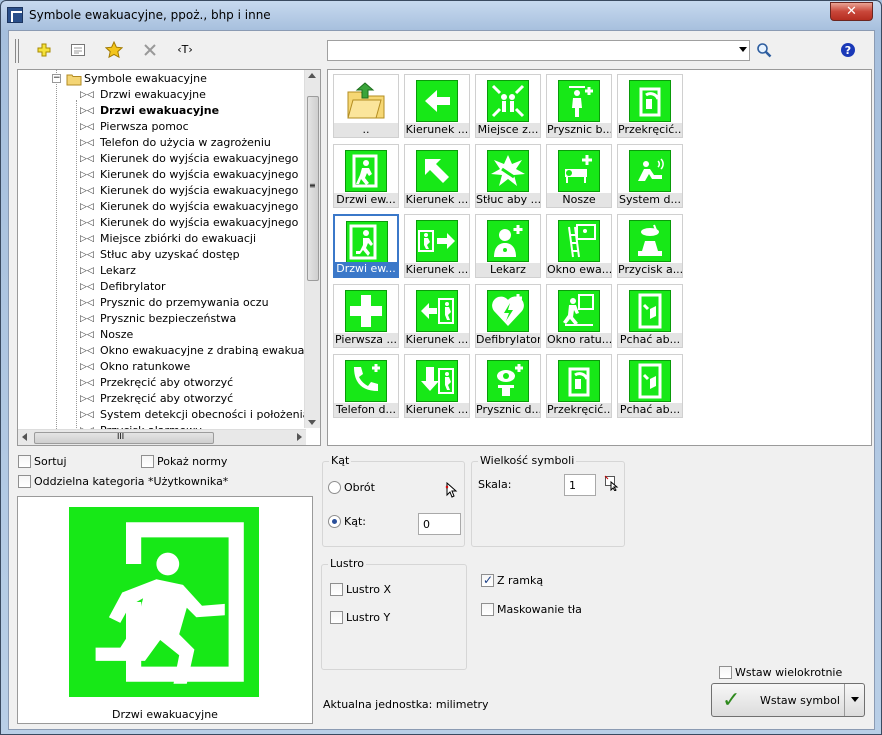 Image resolution: width=882 pixels, height=735 pixels. I want to click on tree-item: ▷◁ Okno ewakuacyjne z drabiną ewakuacyjną, so click(169, 351).